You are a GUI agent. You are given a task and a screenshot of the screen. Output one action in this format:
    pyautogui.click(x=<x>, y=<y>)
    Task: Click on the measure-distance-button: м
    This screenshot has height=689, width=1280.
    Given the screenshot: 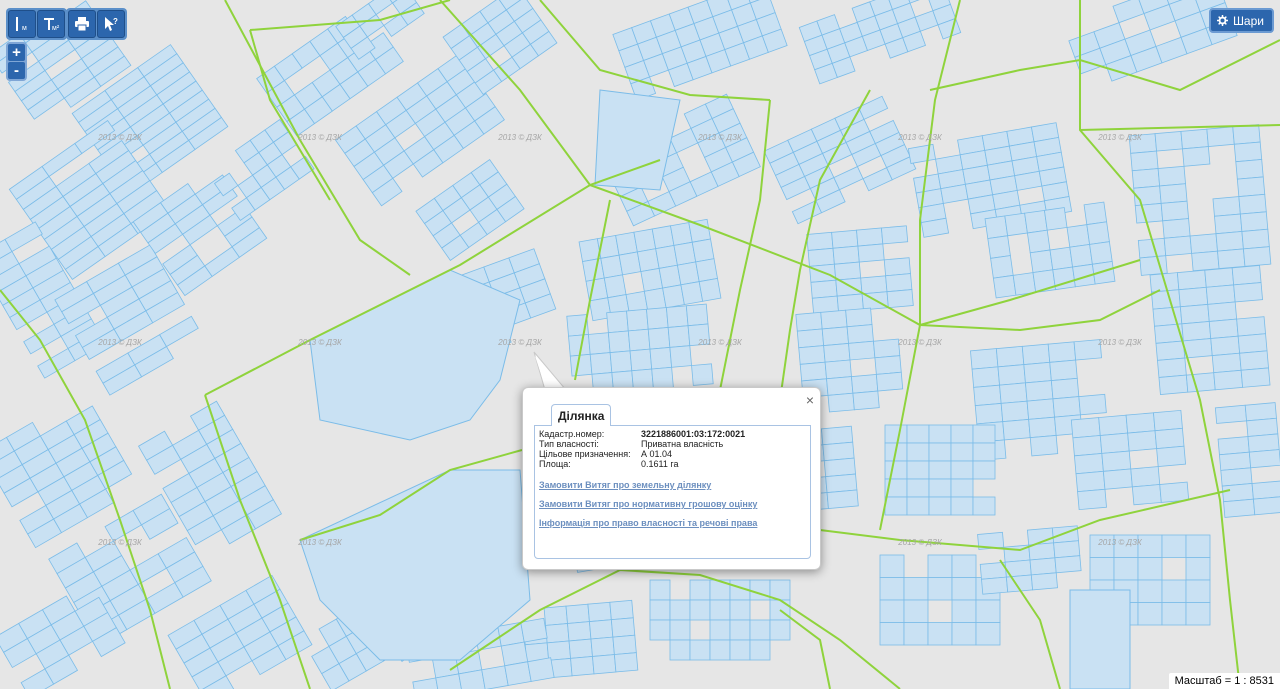 What is the action you would take?
    pyautogui.click(x=22, y=24)
    